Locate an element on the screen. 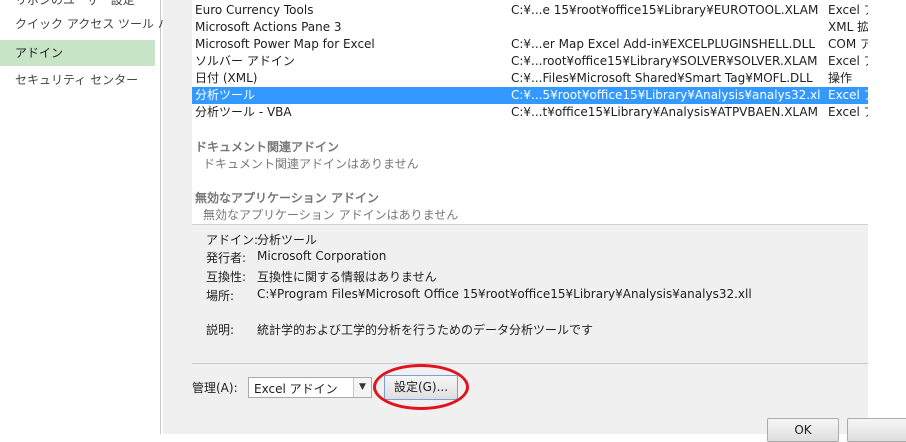  group-header-disabled-addins: 無効なアプリケーション アドイン is located at coordinates (287, 198).